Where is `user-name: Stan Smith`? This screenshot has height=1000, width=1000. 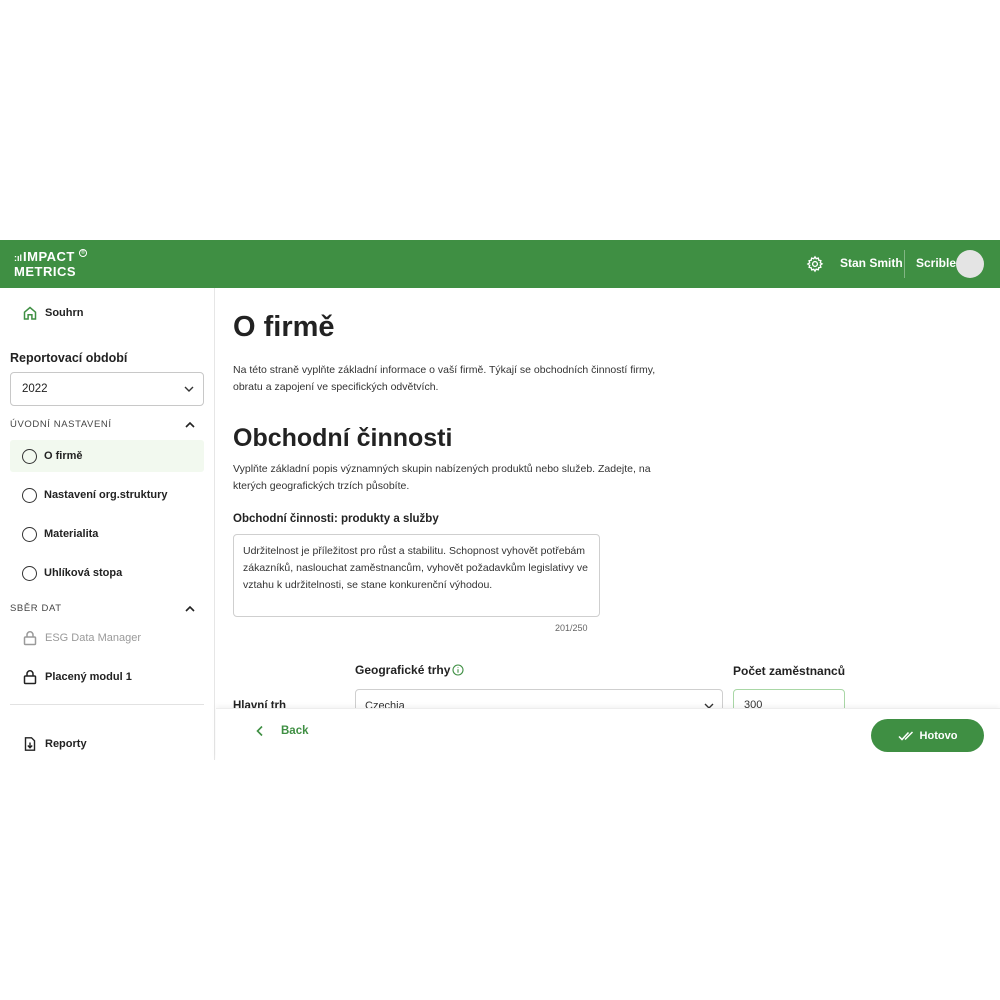
user-name: Stan Smith is located at coordinates (871, 263).